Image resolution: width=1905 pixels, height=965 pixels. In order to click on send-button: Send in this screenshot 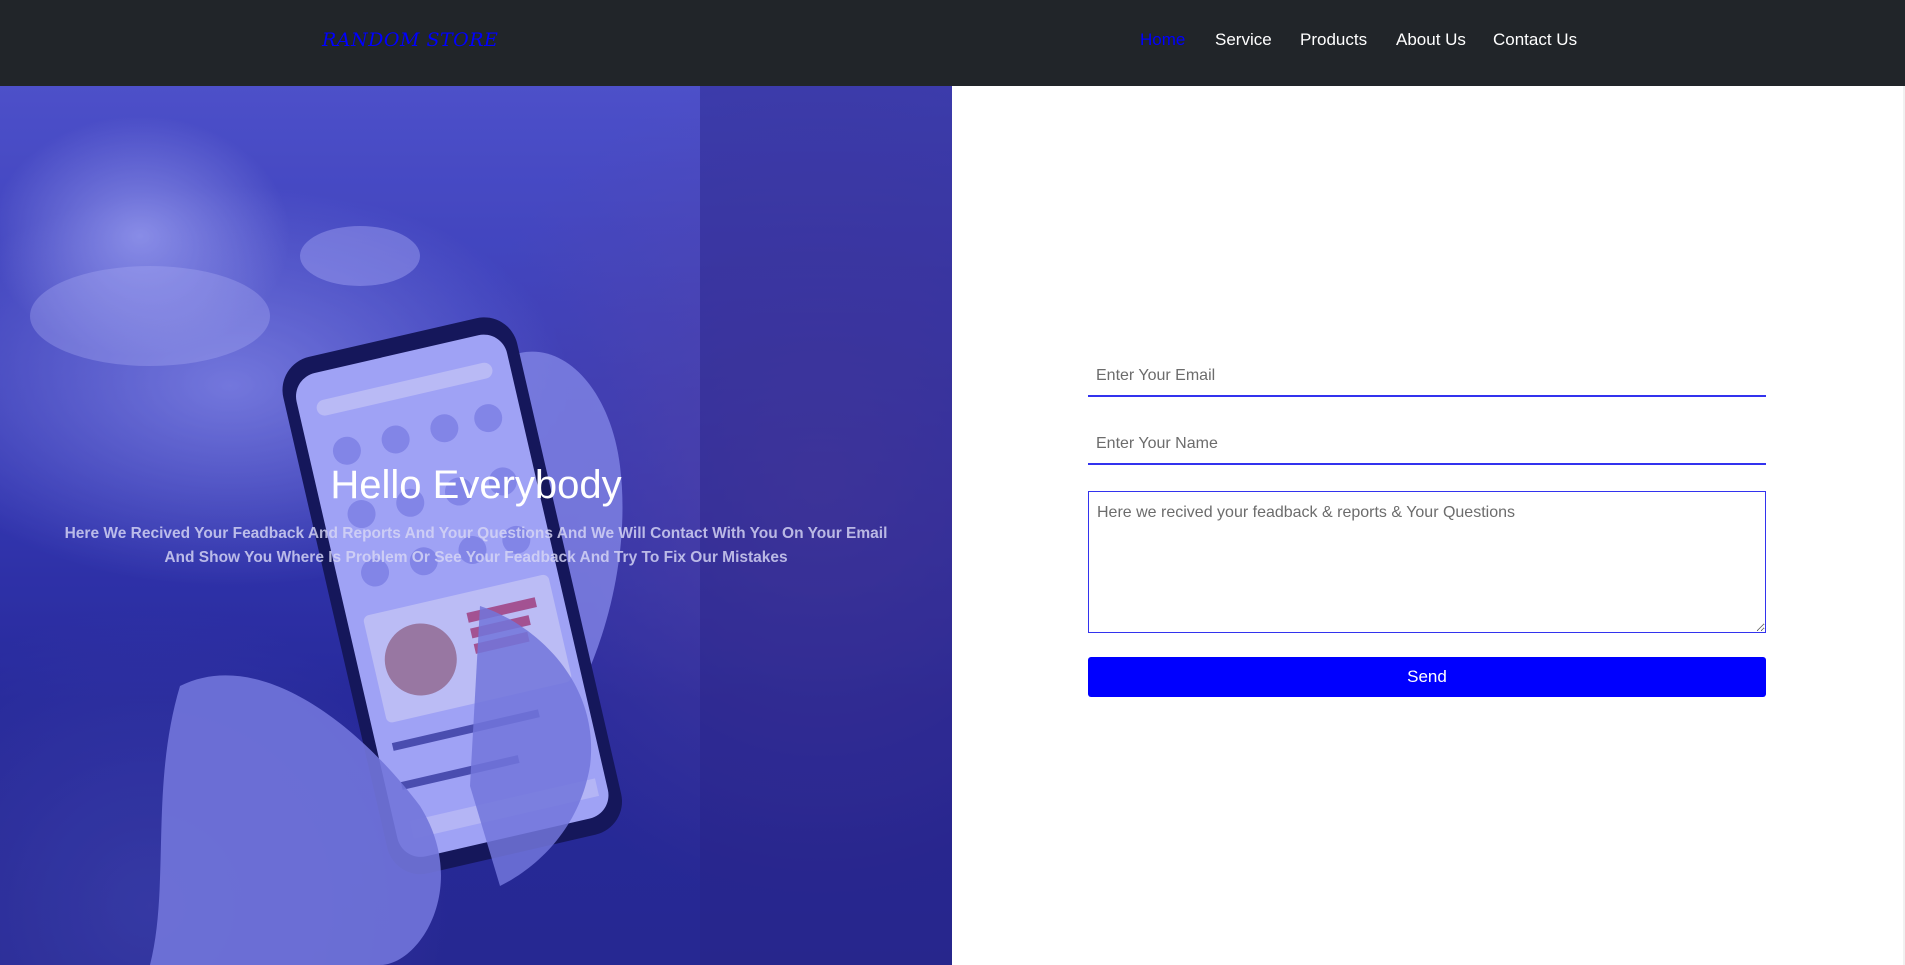, I will do `click(1427, 677)`.